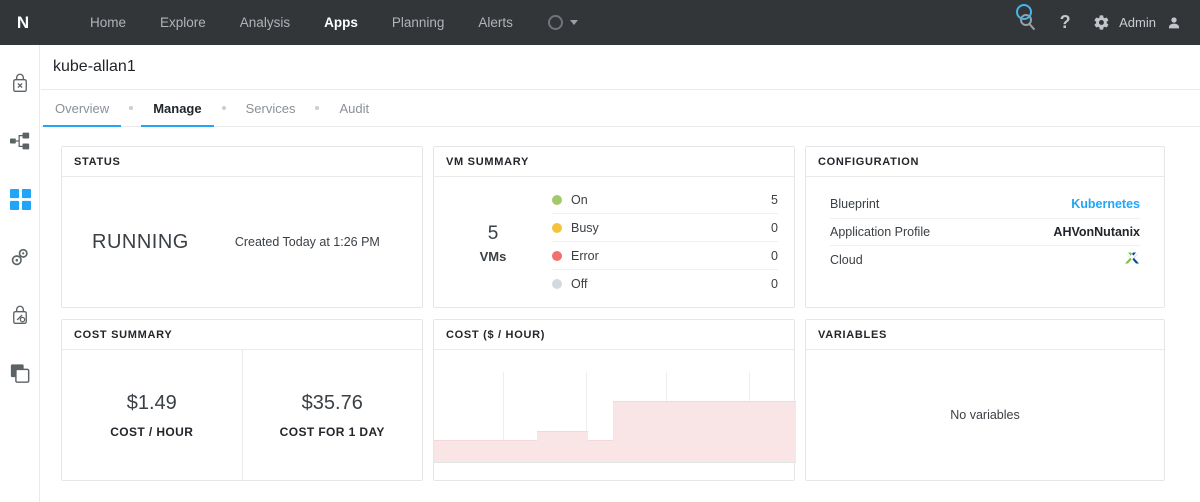  What do you see at coordinates (108, 22) in the screenshot?
I see `nav-item-home: Home` at bounding box center [108, 22].